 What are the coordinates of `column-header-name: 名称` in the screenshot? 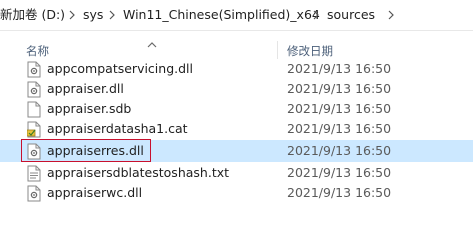 It's located at (37, 51).